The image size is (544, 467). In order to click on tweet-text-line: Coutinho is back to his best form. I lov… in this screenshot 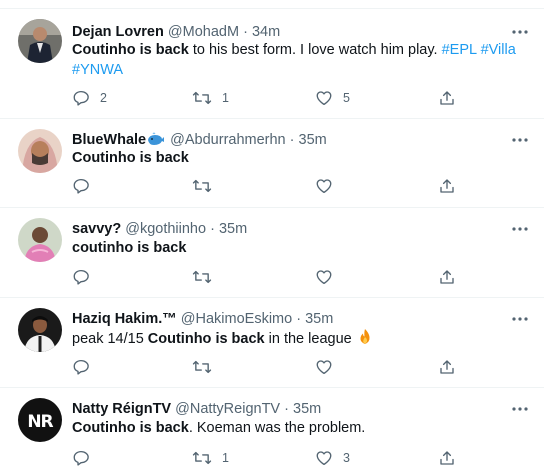, I will do `click(296, 50)`.